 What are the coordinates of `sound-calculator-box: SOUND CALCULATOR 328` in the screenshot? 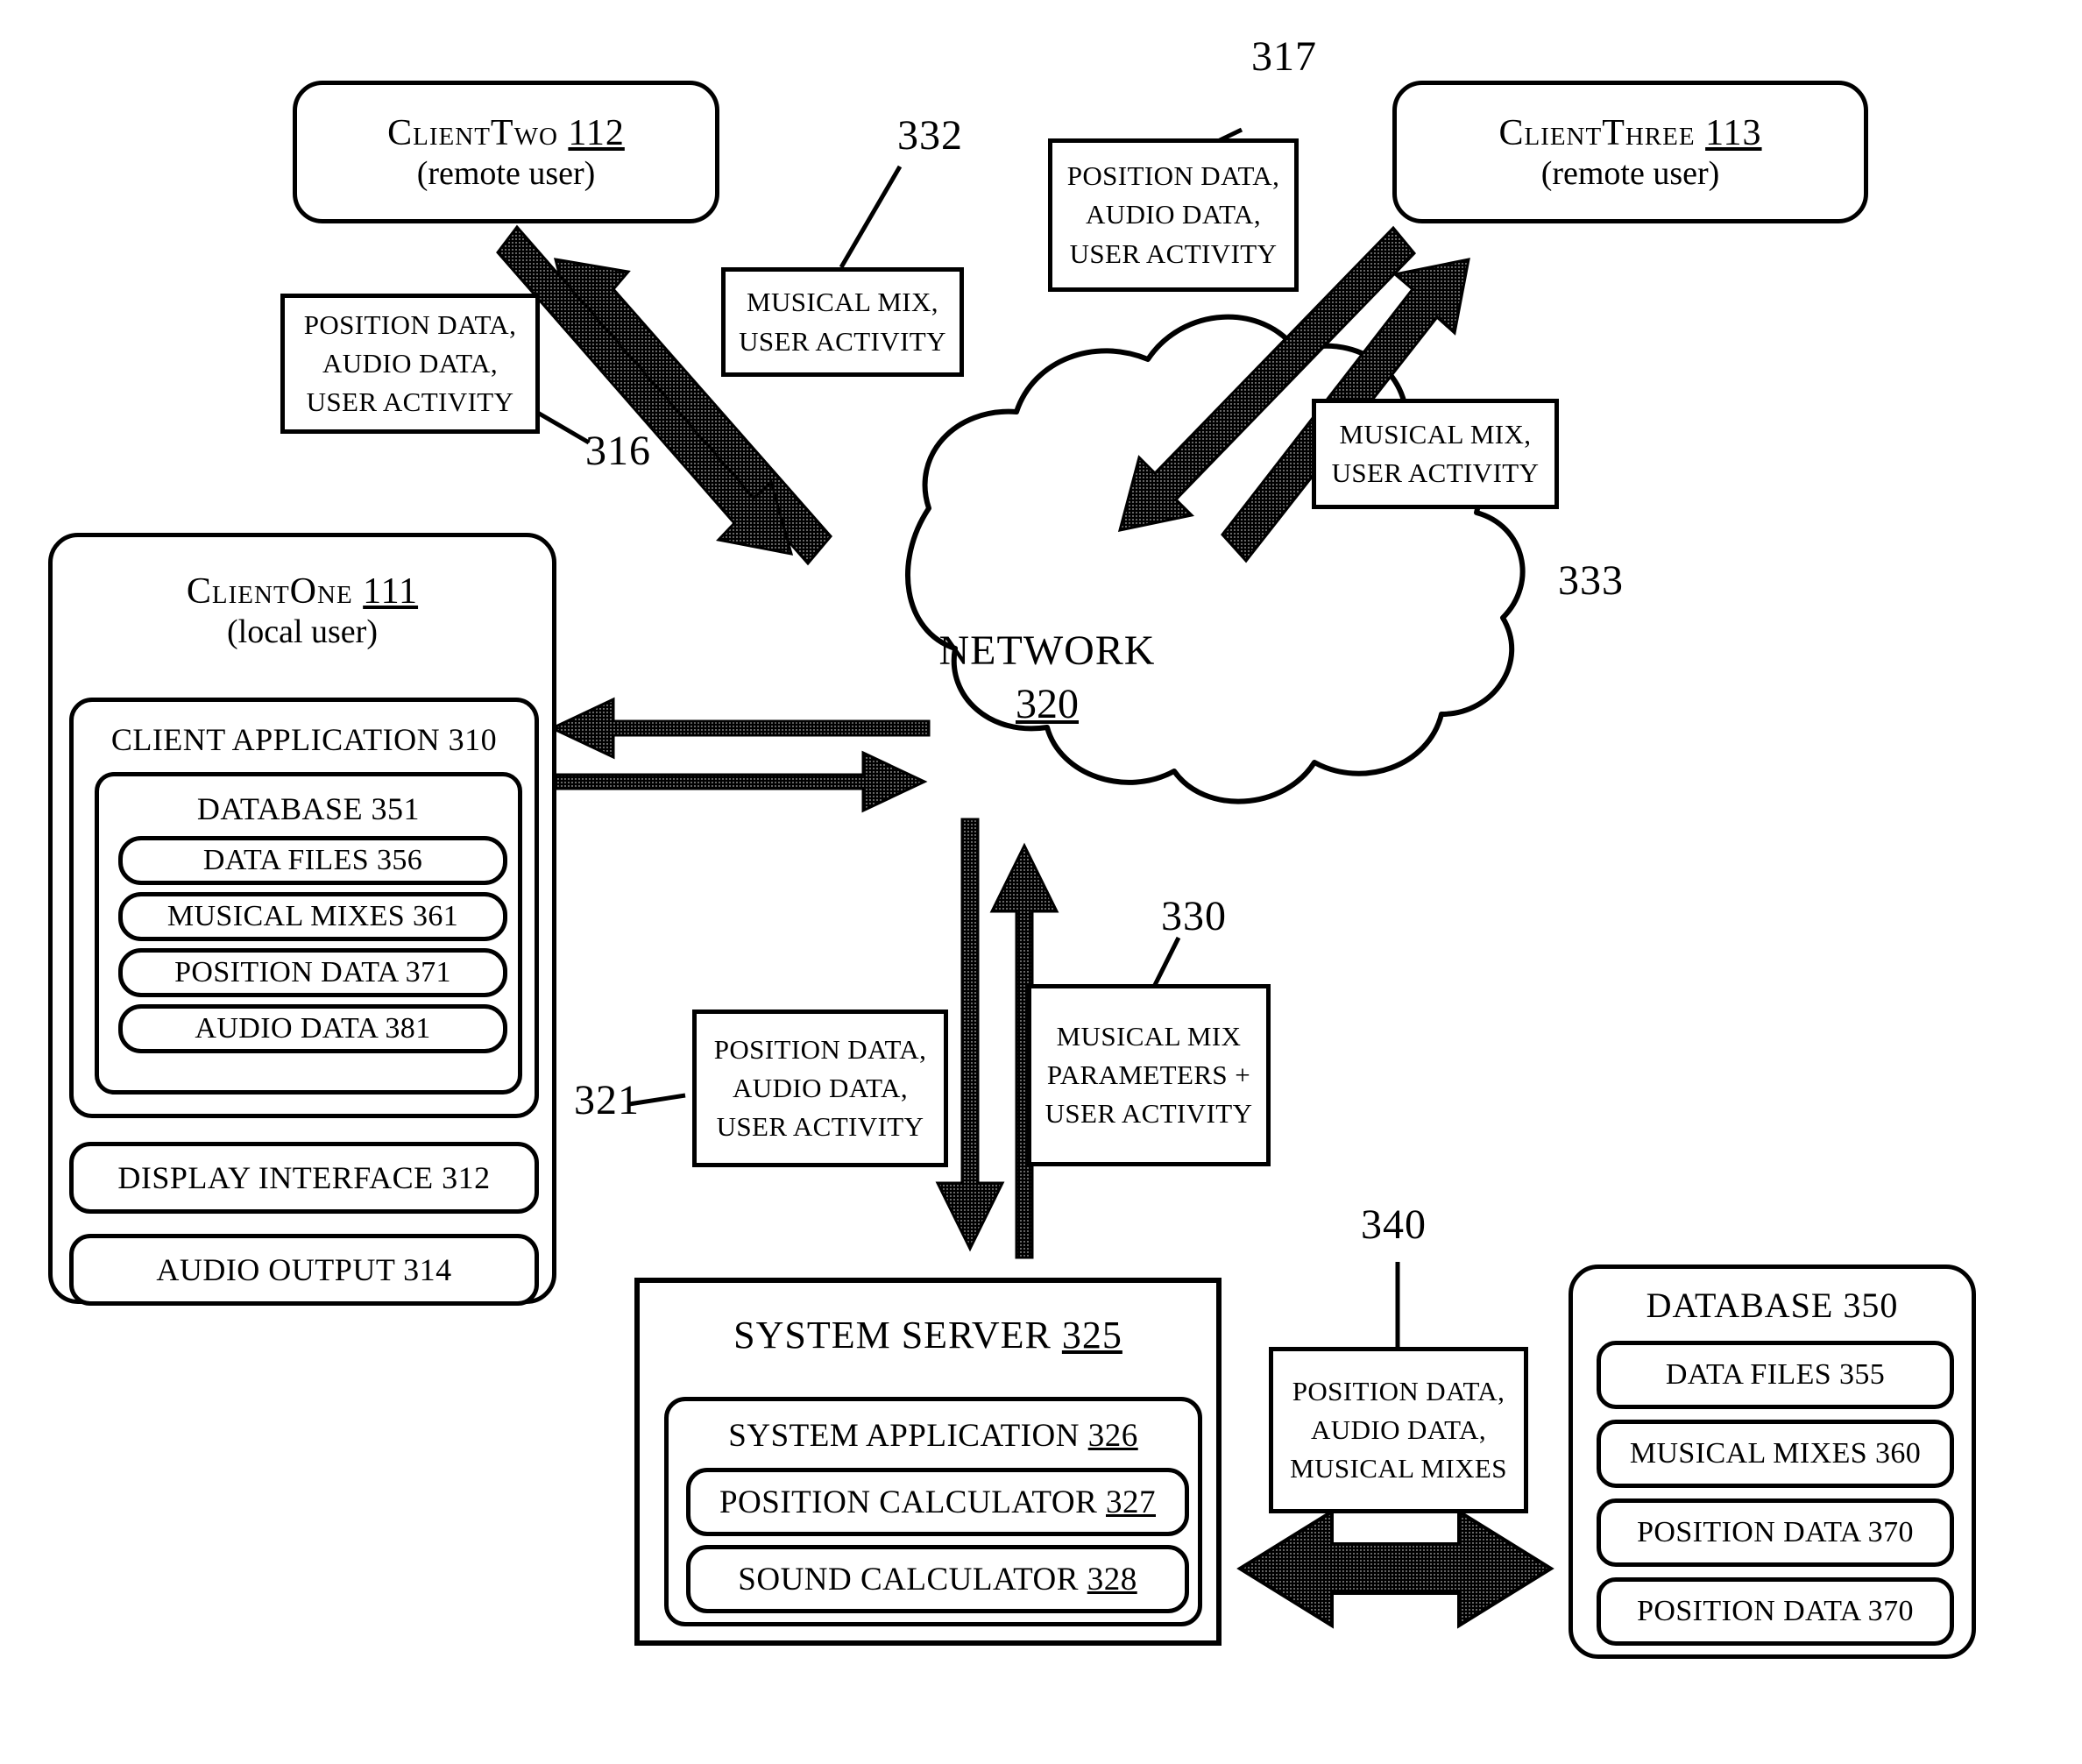 It's located at (938, 1579).